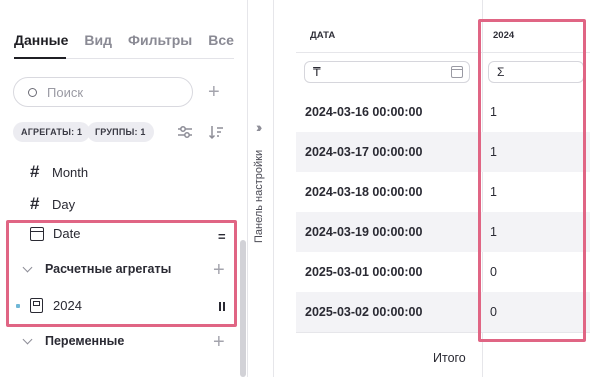 The width and height of the screenshot is (590, 377). I want to click on pause-handle-icon, so click(222, 306).